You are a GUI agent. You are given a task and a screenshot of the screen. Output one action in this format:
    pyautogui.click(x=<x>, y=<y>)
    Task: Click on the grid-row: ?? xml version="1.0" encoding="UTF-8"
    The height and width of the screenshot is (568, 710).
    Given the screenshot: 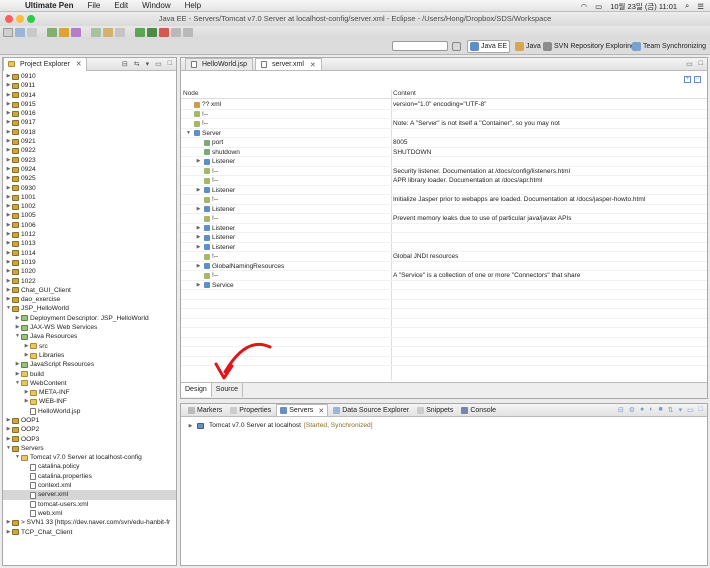 What is the action you would take?
    pyautogui.click(x=444, y=105)
    